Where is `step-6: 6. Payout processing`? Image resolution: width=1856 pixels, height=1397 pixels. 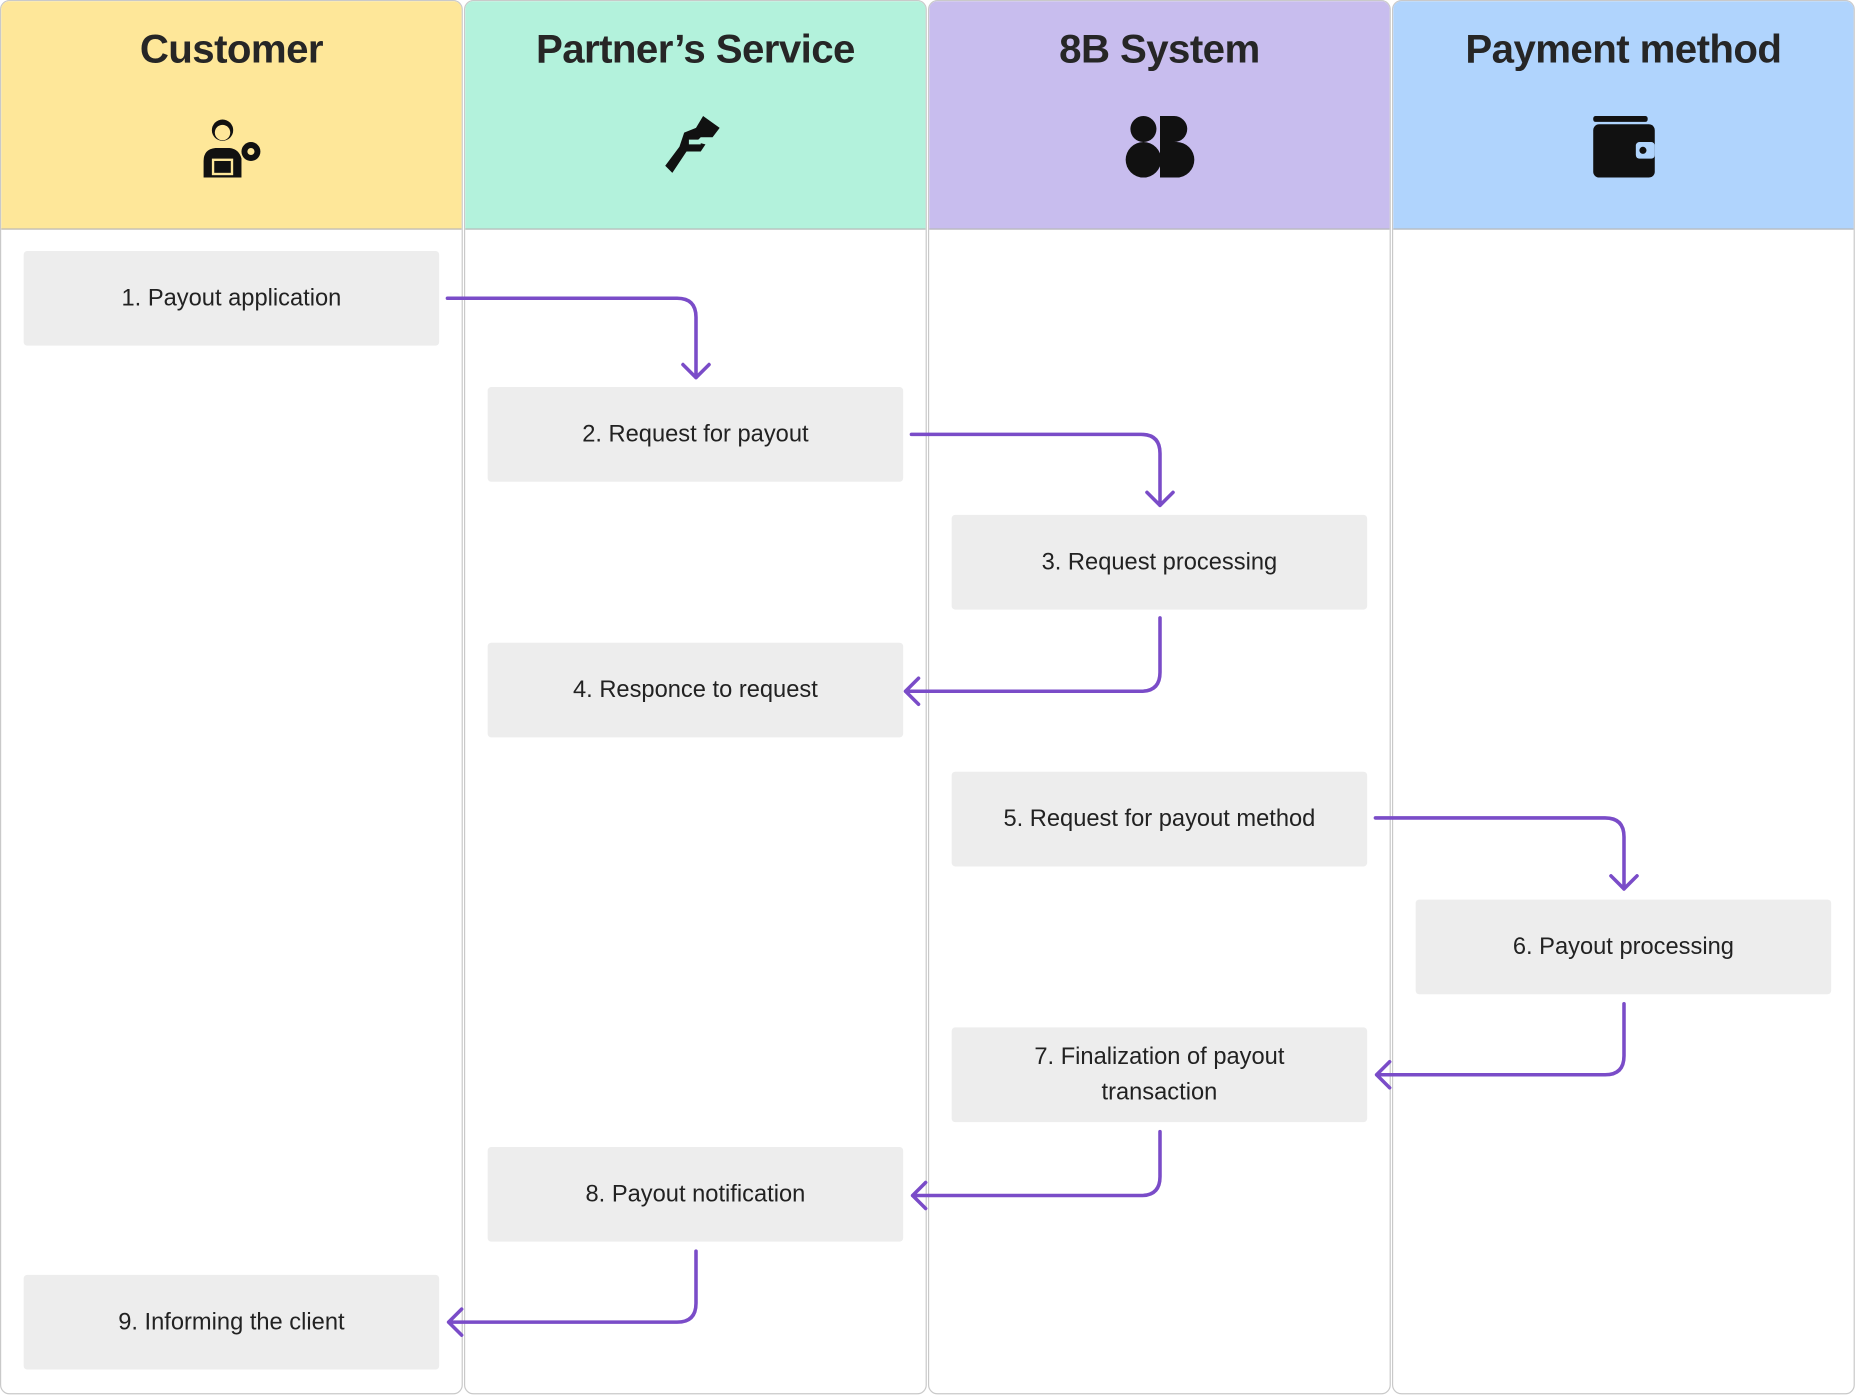
step-6: 6. Payout processing is located at coordinates (1623, 947).